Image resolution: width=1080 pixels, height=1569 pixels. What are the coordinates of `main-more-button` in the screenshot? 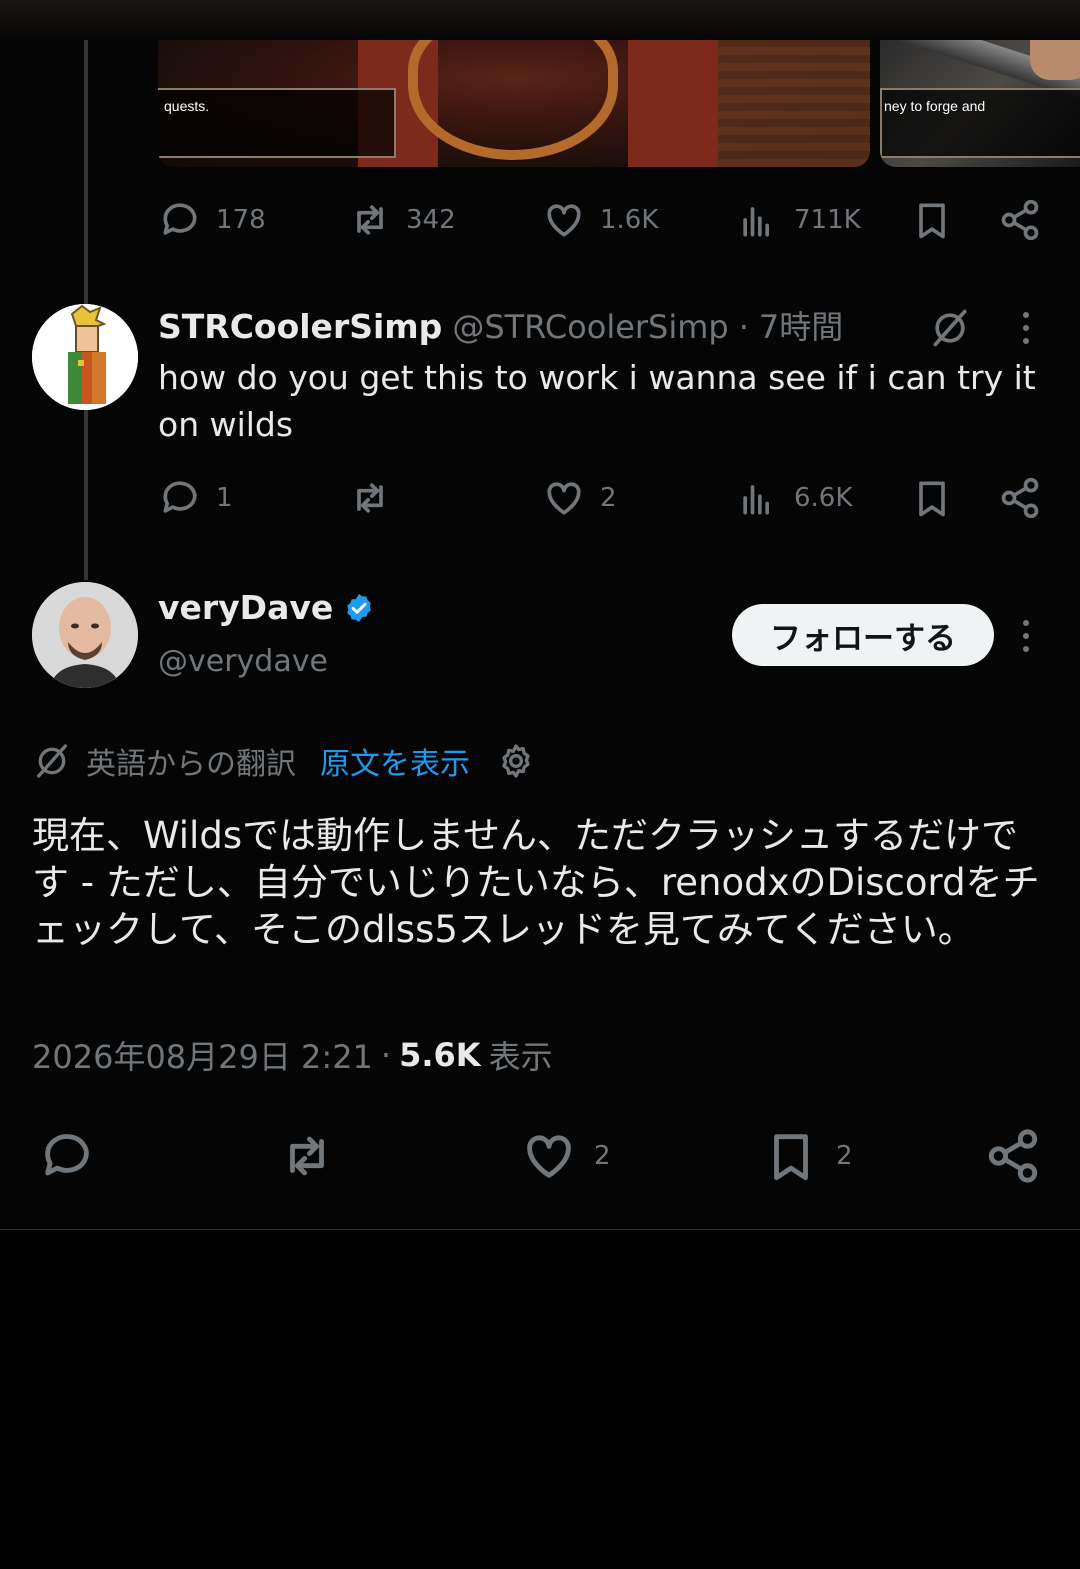 It's located at (1026, 636).